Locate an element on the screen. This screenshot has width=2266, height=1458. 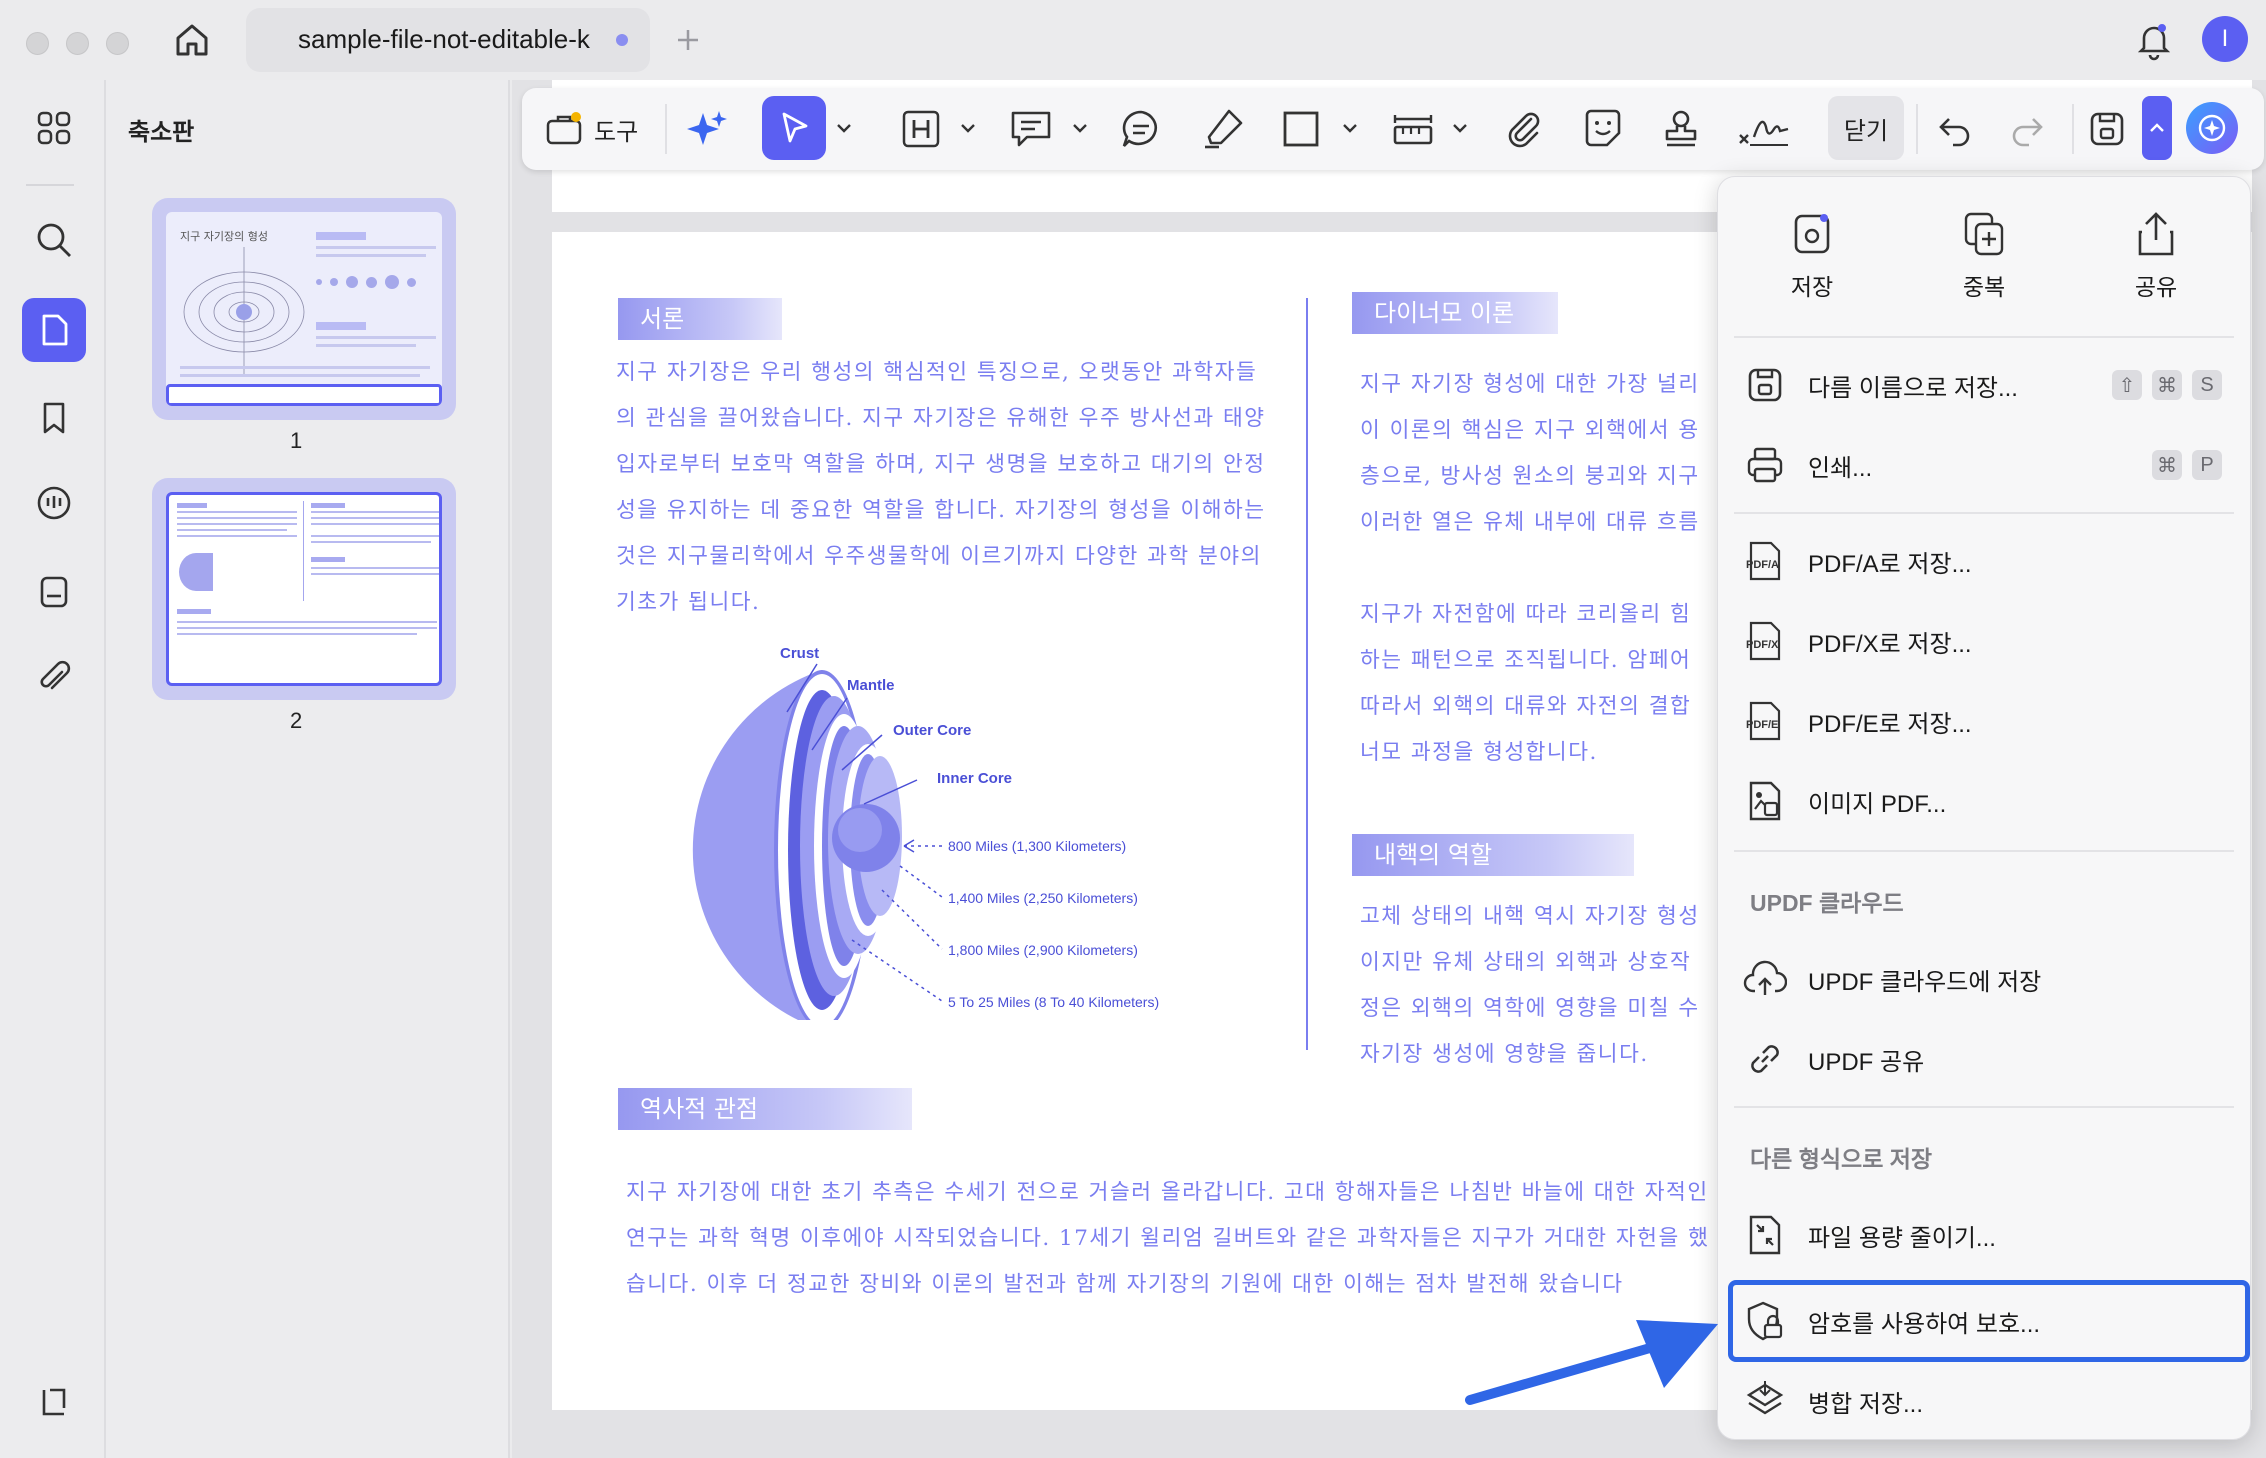
search-icon is located at coordinates (54, 240).